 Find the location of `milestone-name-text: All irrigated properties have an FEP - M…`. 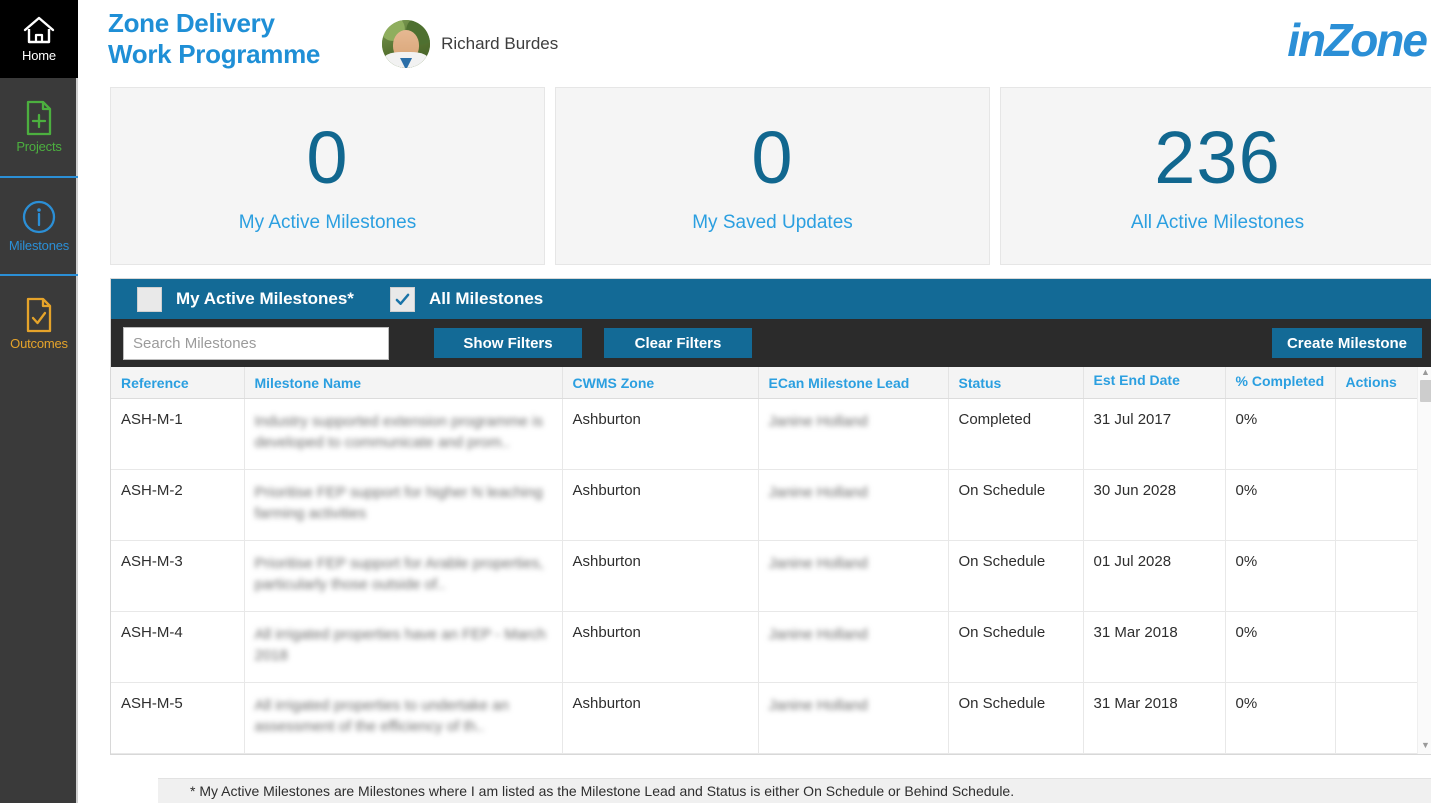

milestone-name-text: All irrigated properties have an FEP - M… is located at coordinates (400, 645).